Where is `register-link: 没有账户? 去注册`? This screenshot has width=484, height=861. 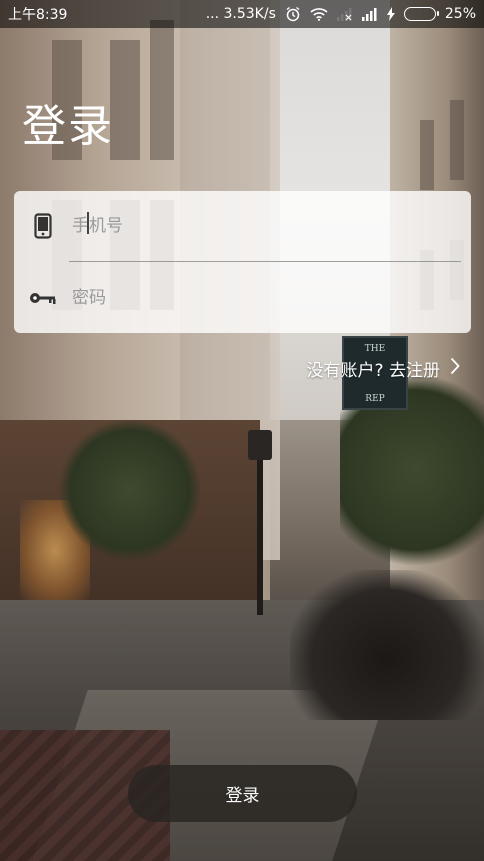
register-link: 没有账户? 去注册 is located at coordinates (383, 368).